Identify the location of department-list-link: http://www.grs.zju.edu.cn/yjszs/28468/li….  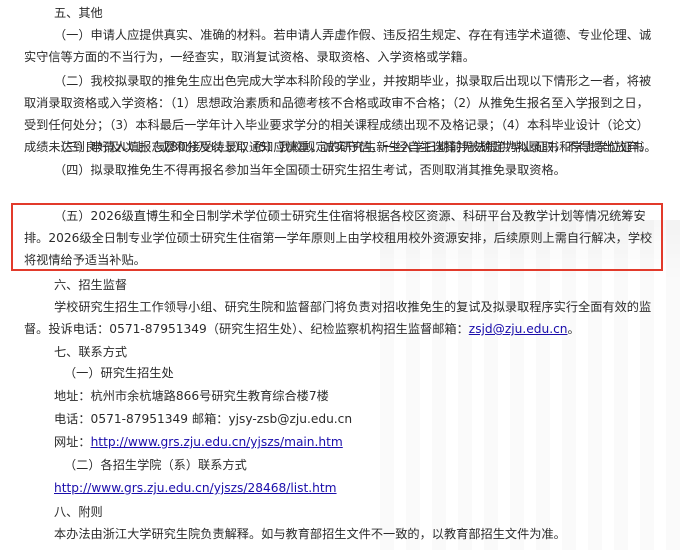
(195, 488).